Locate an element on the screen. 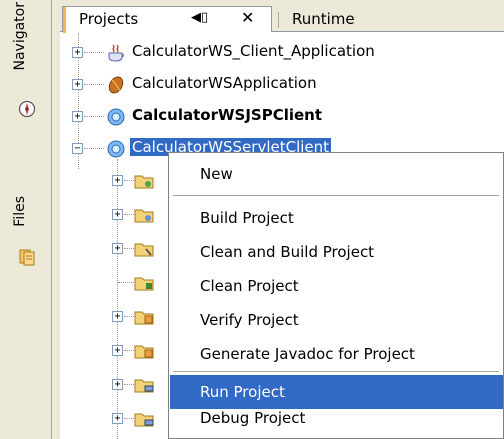 The height and width of the screenshot is (439, 504). java-cup-icon is located at coordinates (116, 53).